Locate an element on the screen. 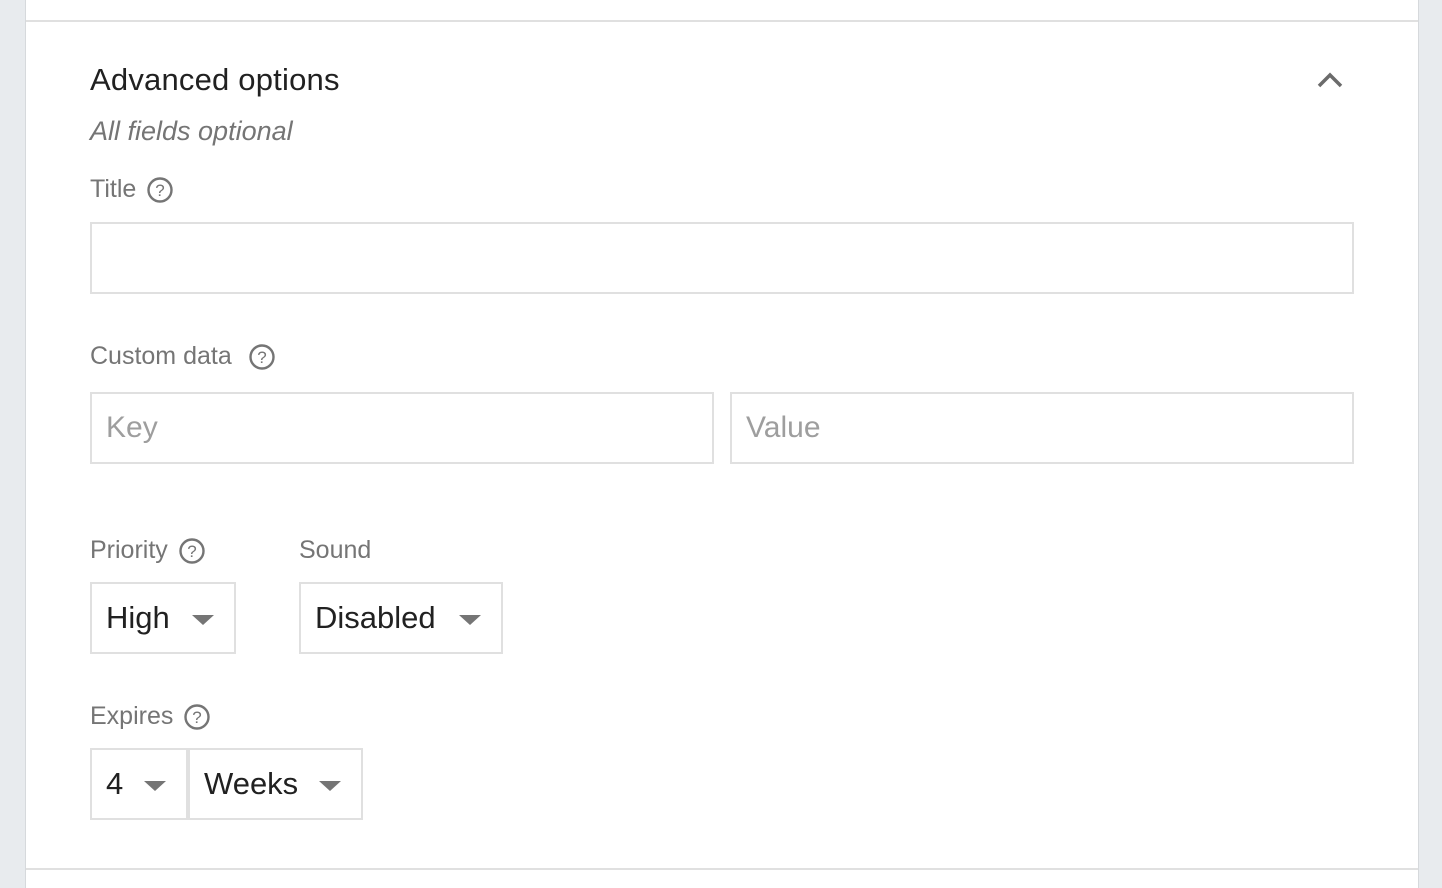 The image size is (1442, 888). sound-label-row: Sound is located at coordinates (335, 550).